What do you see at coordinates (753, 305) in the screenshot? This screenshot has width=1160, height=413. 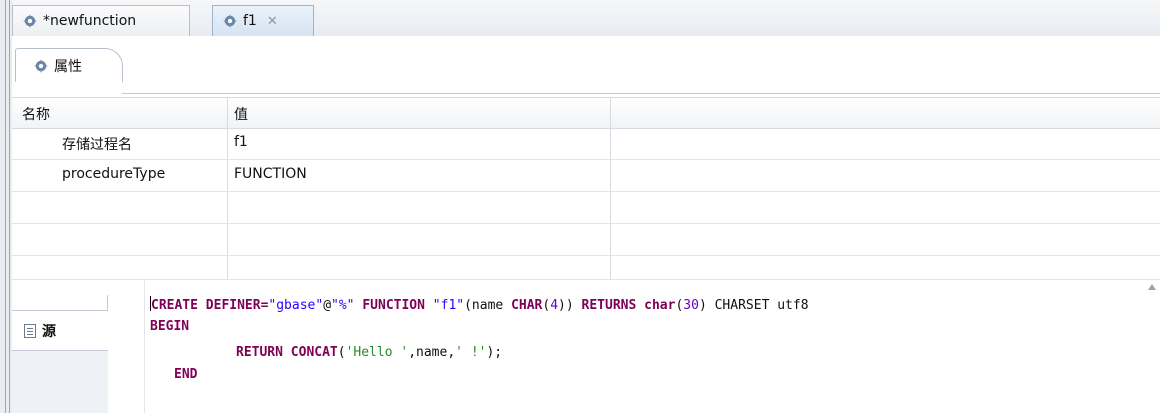 I see `code-token: ) CHARSET utf8` at bounding box center [753, 305].